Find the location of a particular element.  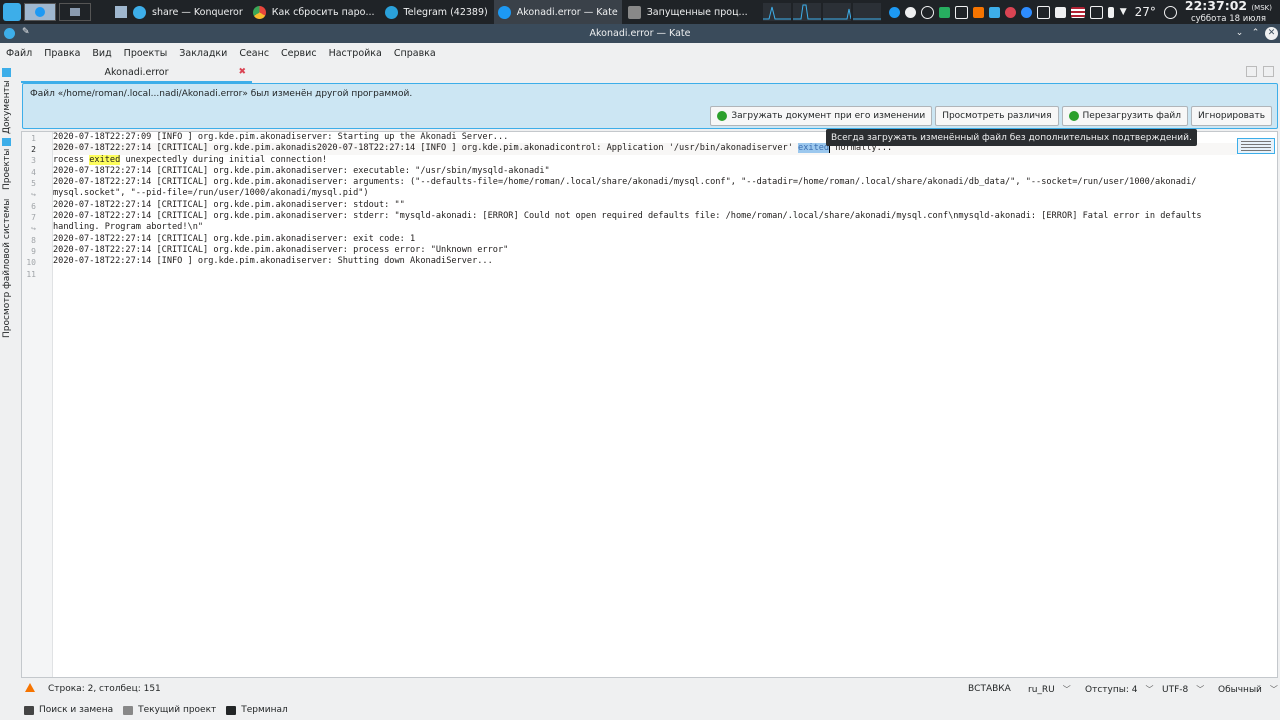

swap-graph is located at coordinates (836, 12).